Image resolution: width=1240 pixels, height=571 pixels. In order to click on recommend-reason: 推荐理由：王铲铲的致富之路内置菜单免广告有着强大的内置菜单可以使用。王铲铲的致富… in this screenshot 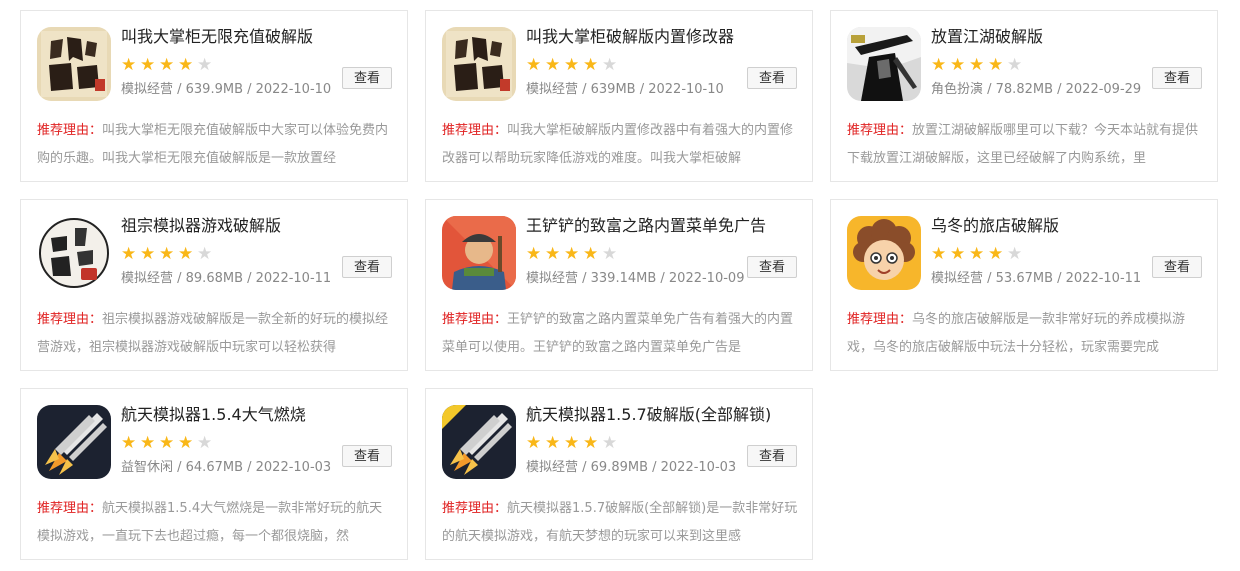, I will do `click(620, 334)`.